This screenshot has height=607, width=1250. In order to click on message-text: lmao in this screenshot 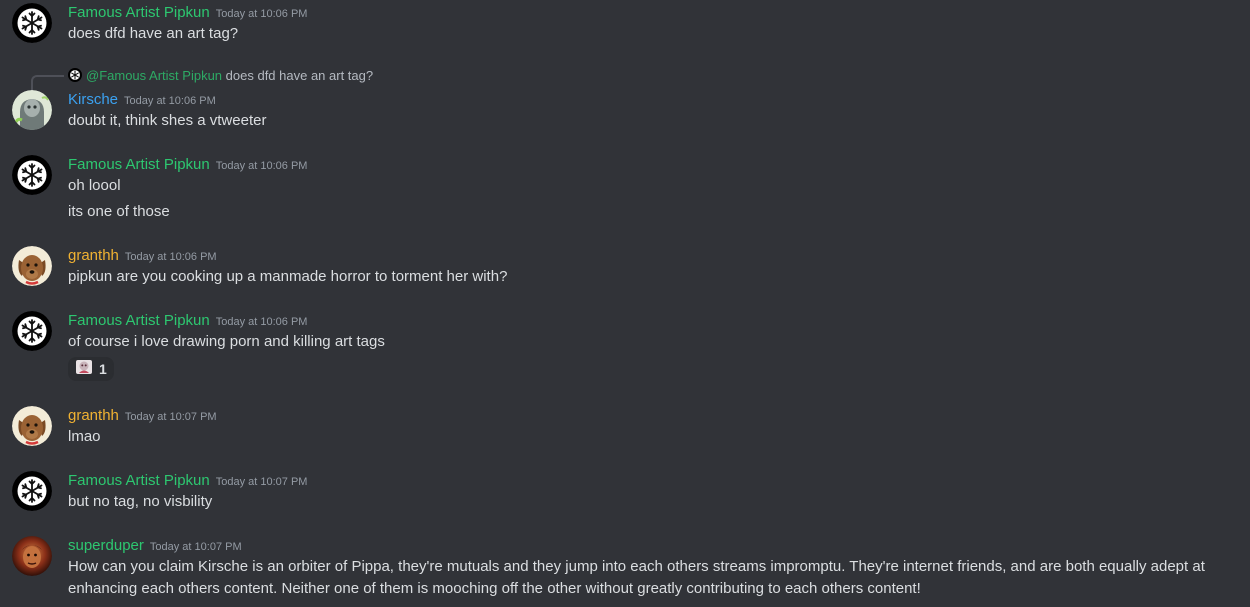, I will do `click(84, 436)`.